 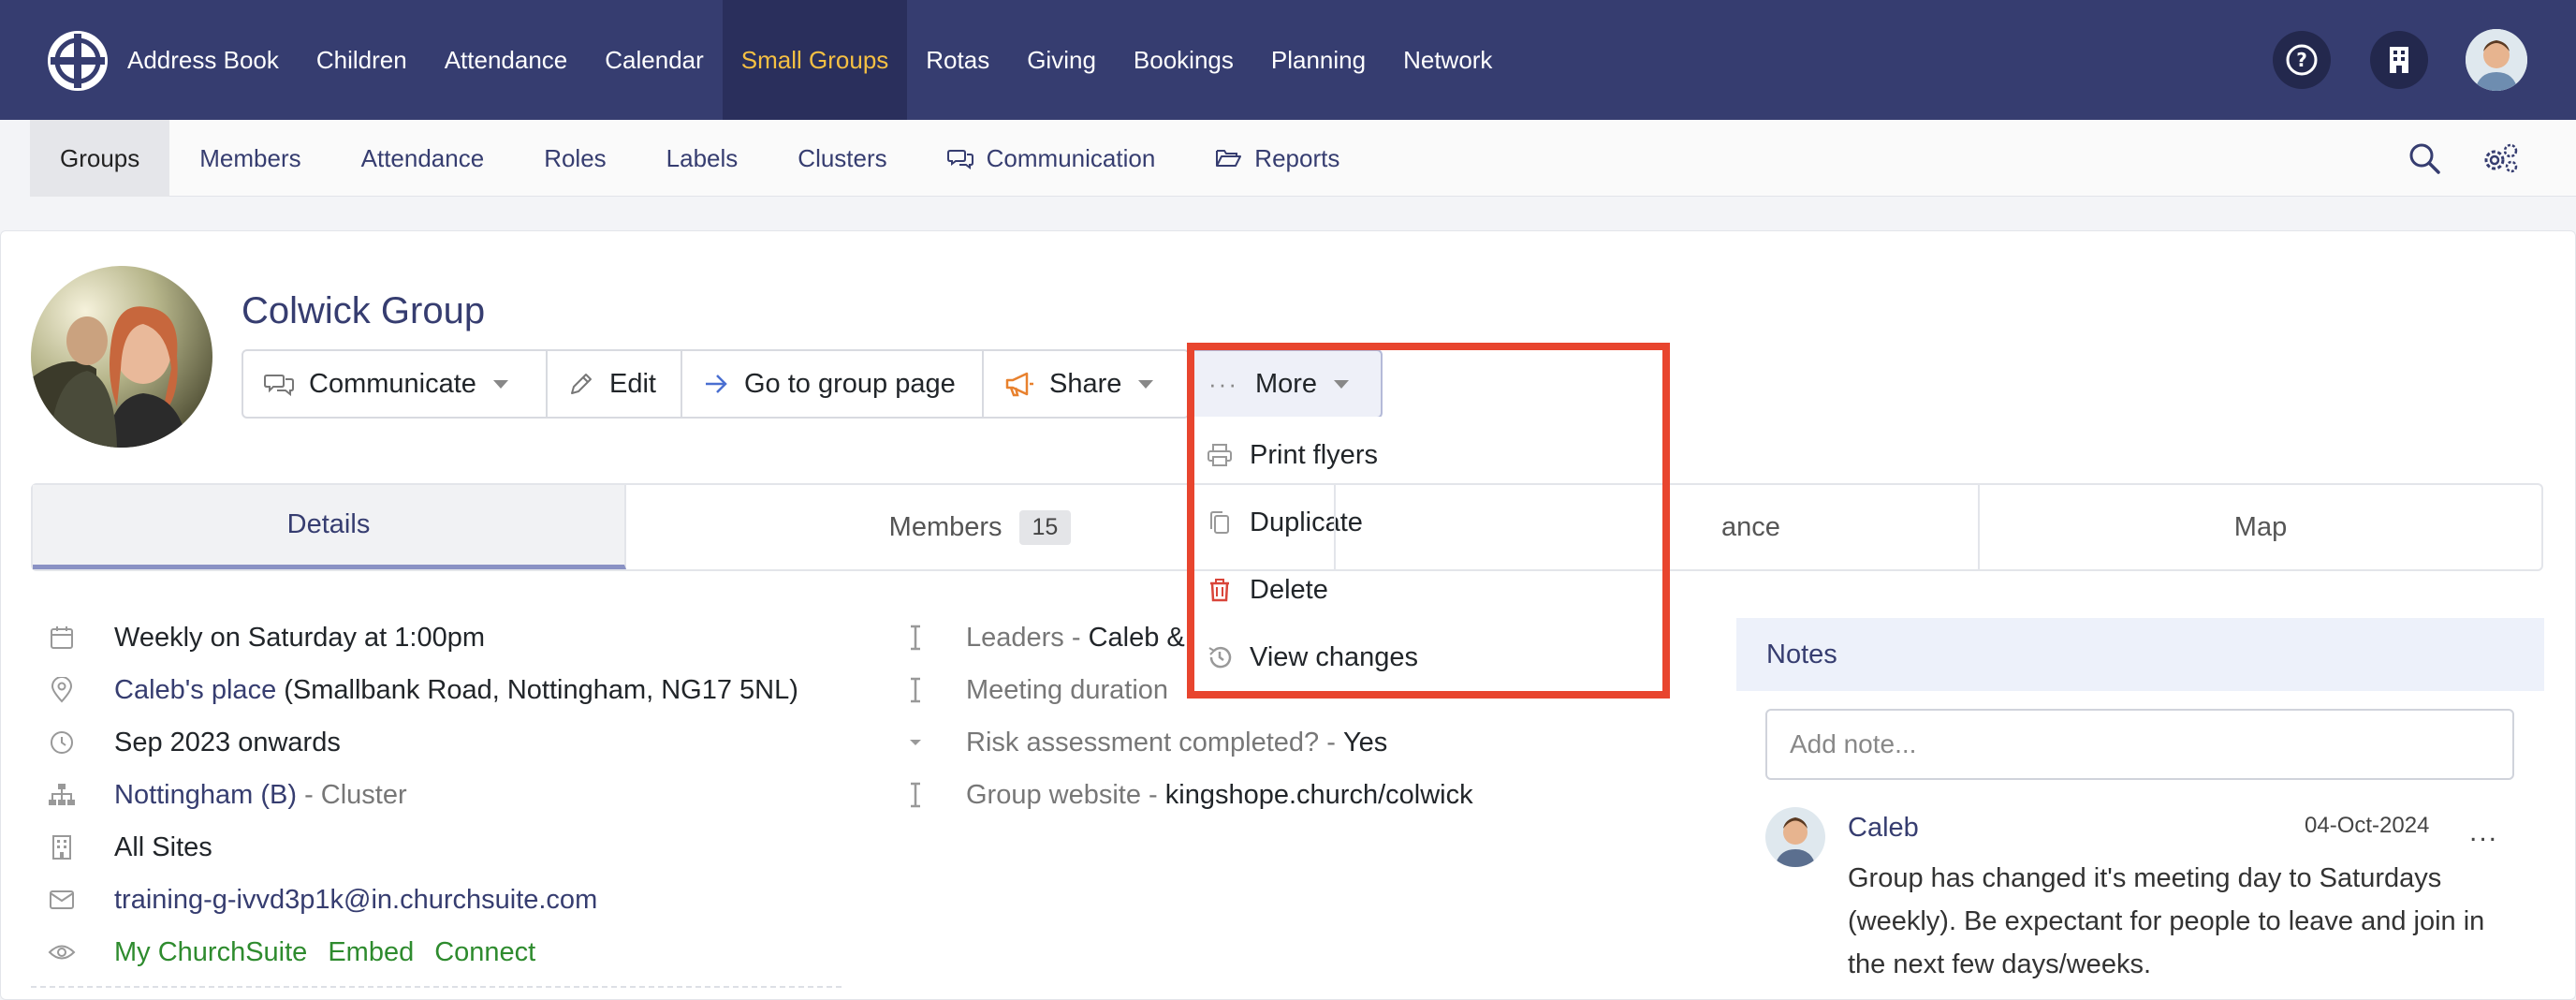 I want to click on subnav-communication: Communication, so click(x=1051, y=158).